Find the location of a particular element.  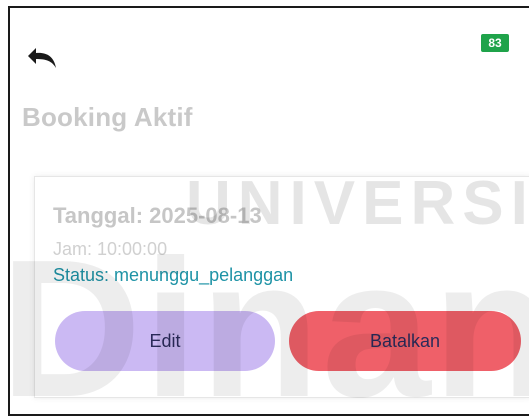

battery-badge: 83 is located at coordinates (495, 43).